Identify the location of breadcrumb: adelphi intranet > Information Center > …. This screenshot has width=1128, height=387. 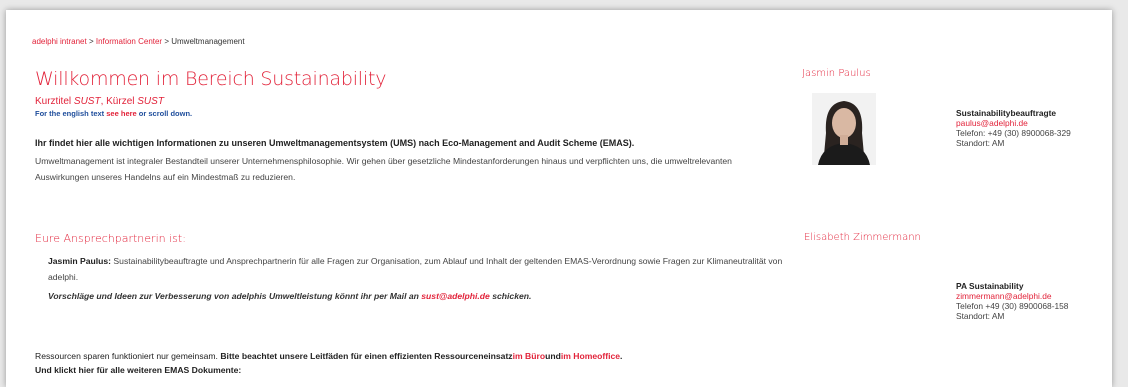
(138, 41).